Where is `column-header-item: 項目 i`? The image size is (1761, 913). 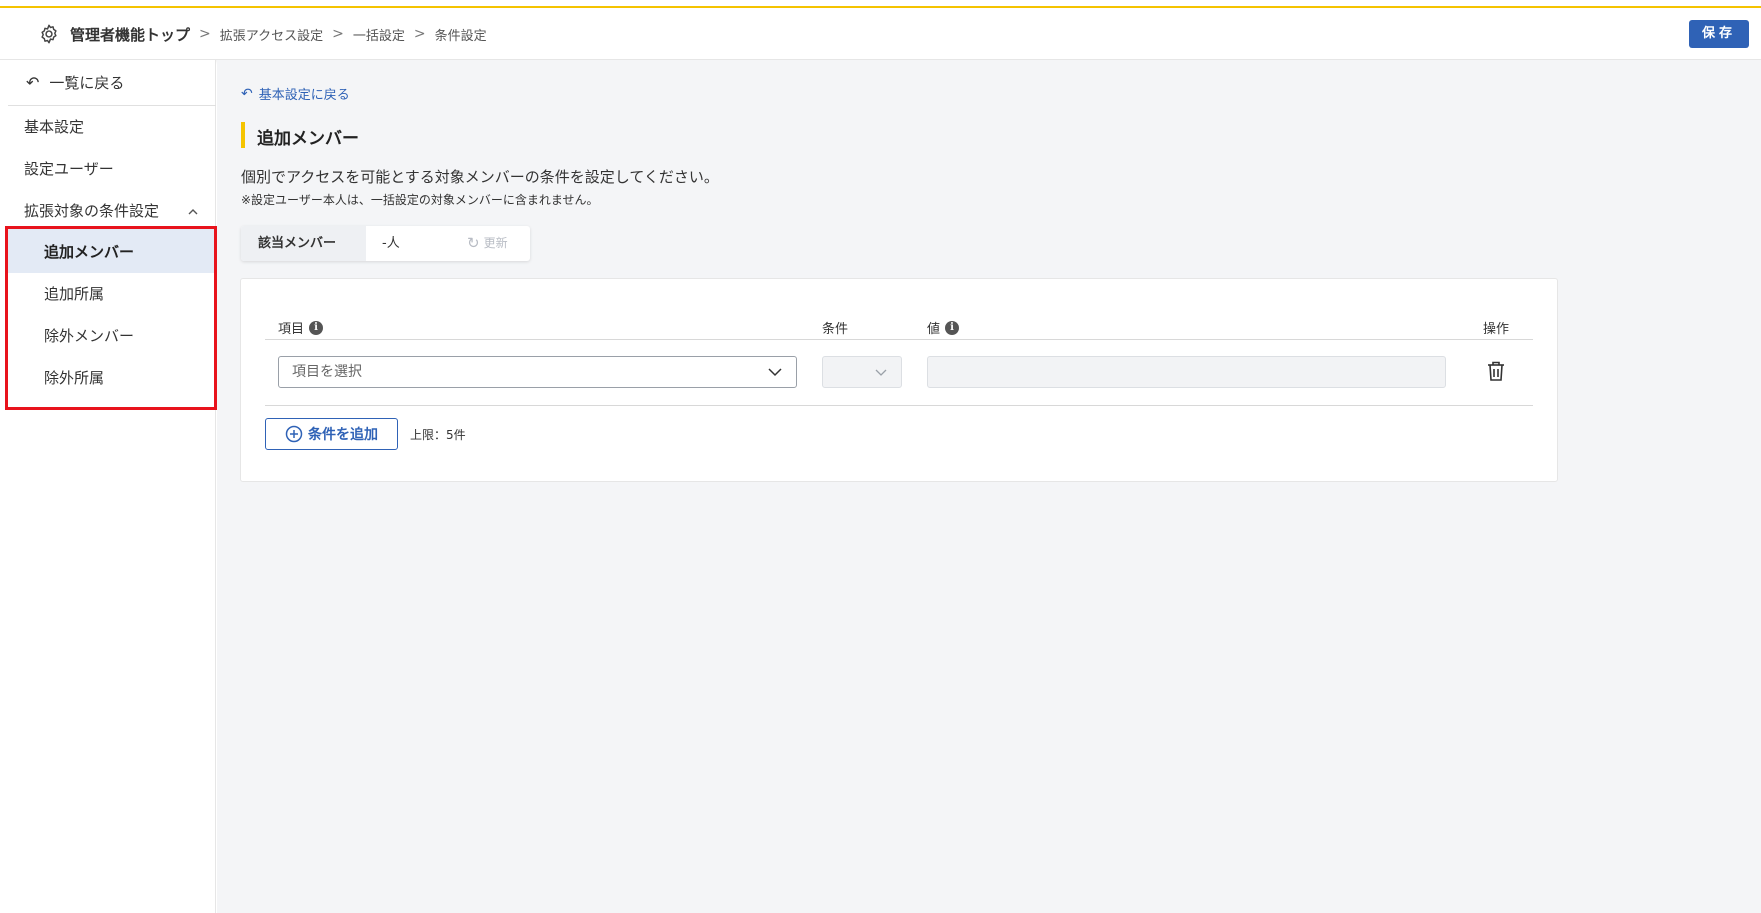
column-header-item: 項目 i is located at coordinates (301, 327).